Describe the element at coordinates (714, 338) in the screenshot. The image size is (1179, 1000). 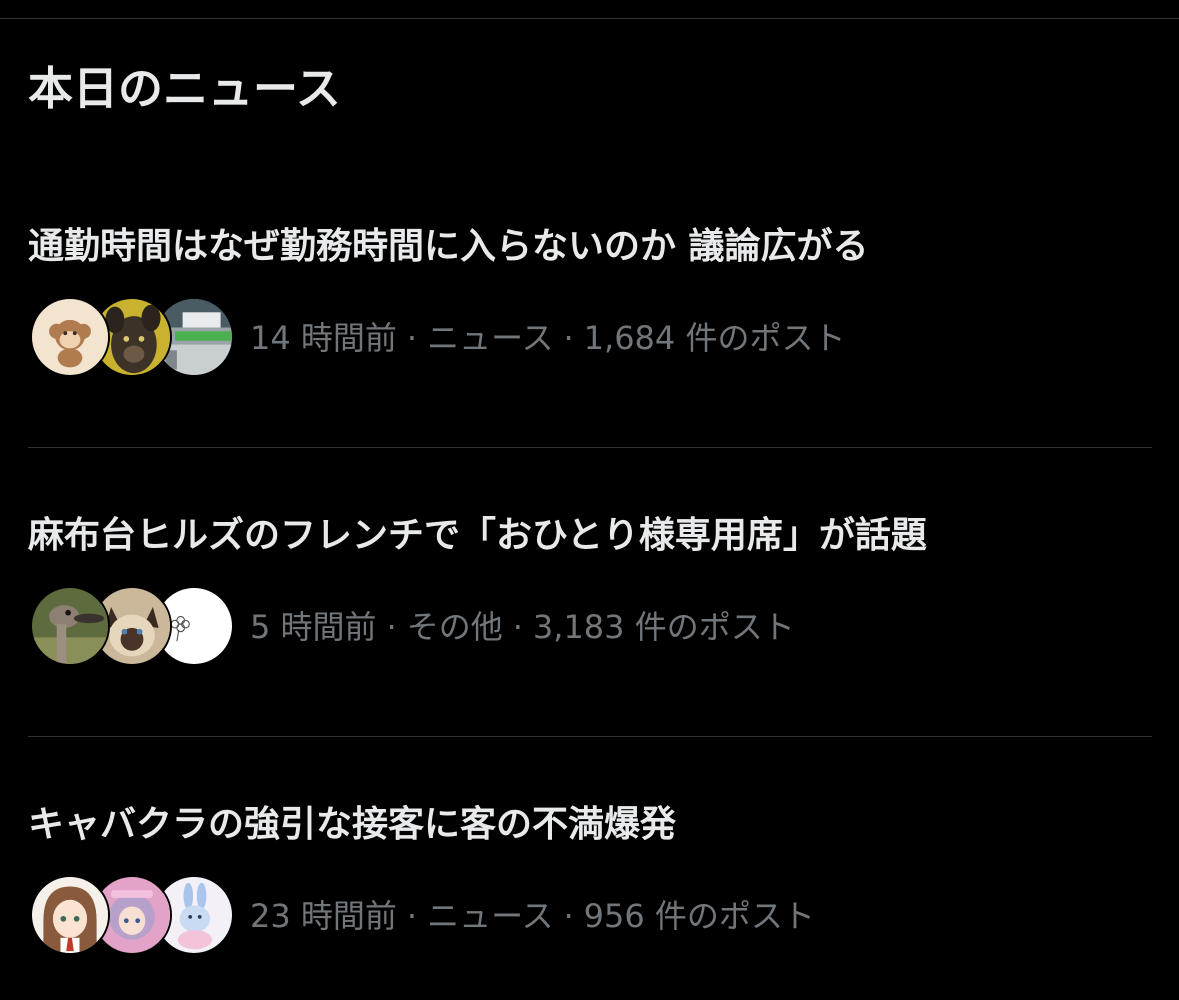
I see `news-post-count: 1,684 件のポスト` at that location.